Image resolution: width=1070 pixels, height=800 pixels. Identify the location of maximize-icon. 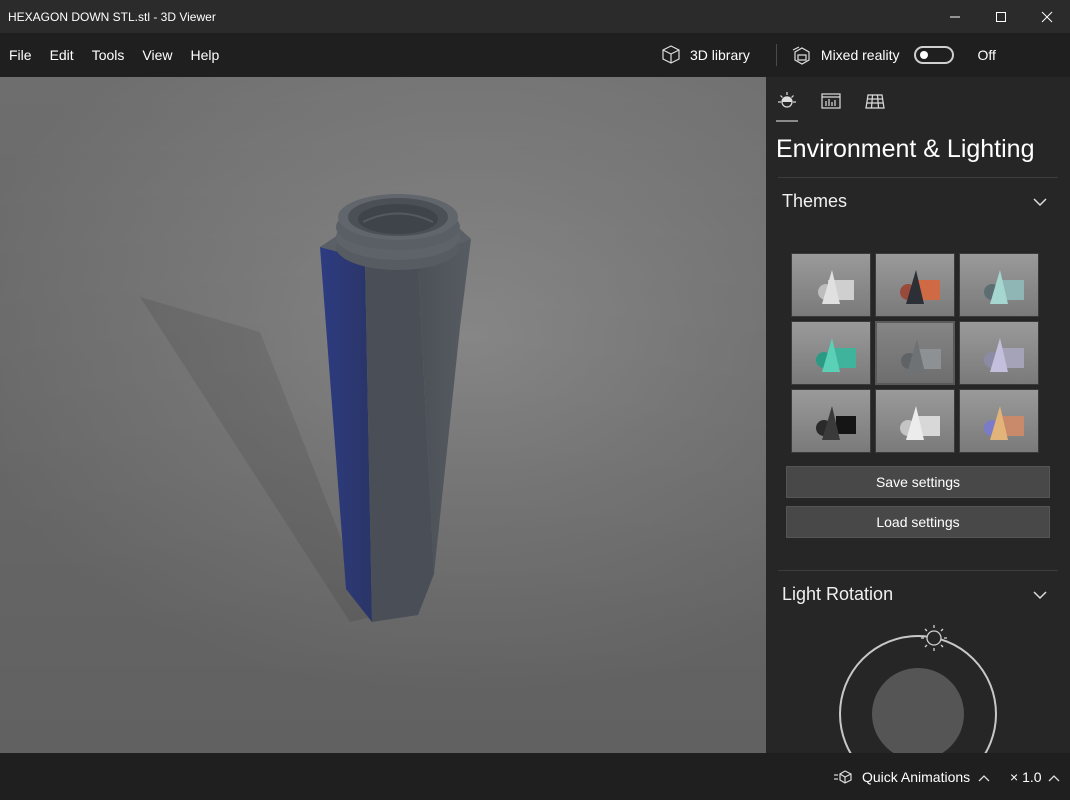
(1001, 16).